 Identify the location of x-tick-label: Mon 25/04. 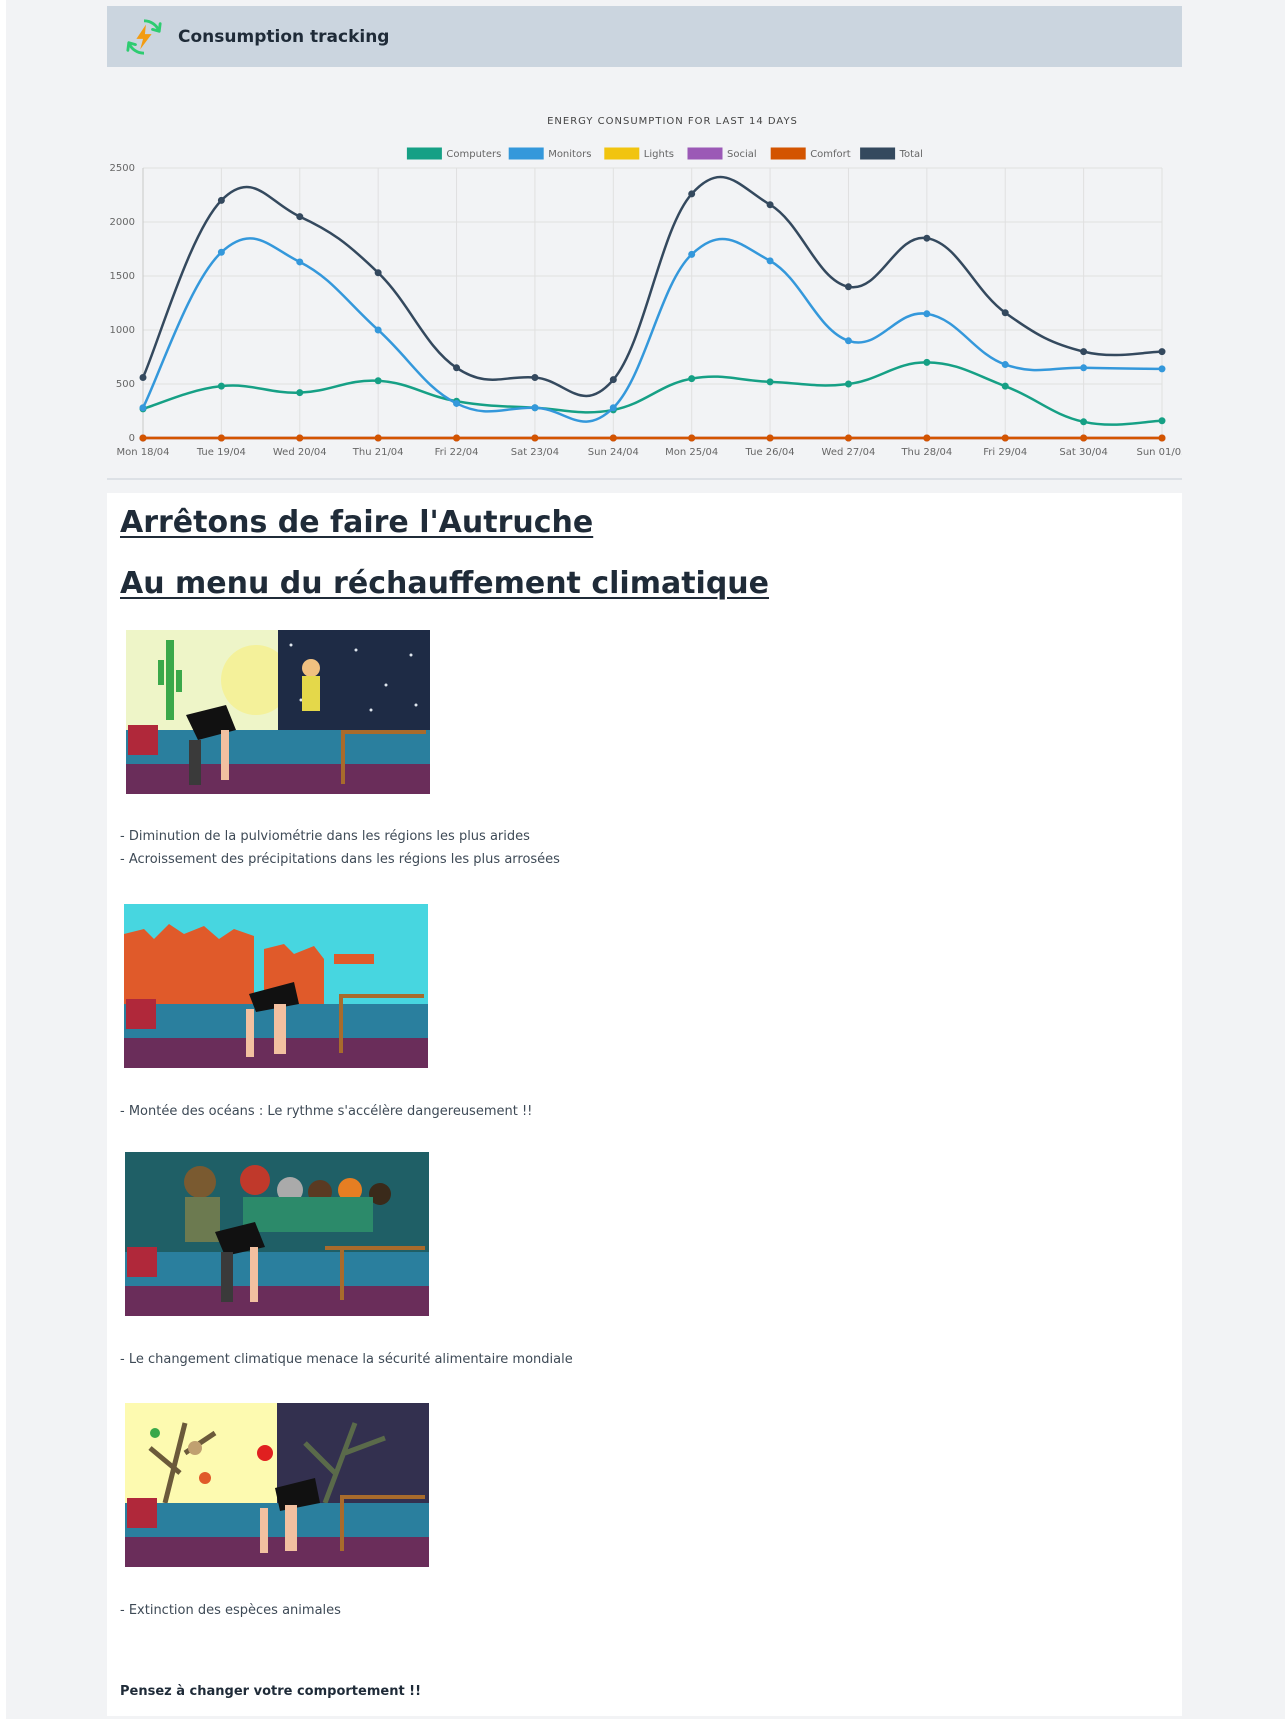
(691, 452).